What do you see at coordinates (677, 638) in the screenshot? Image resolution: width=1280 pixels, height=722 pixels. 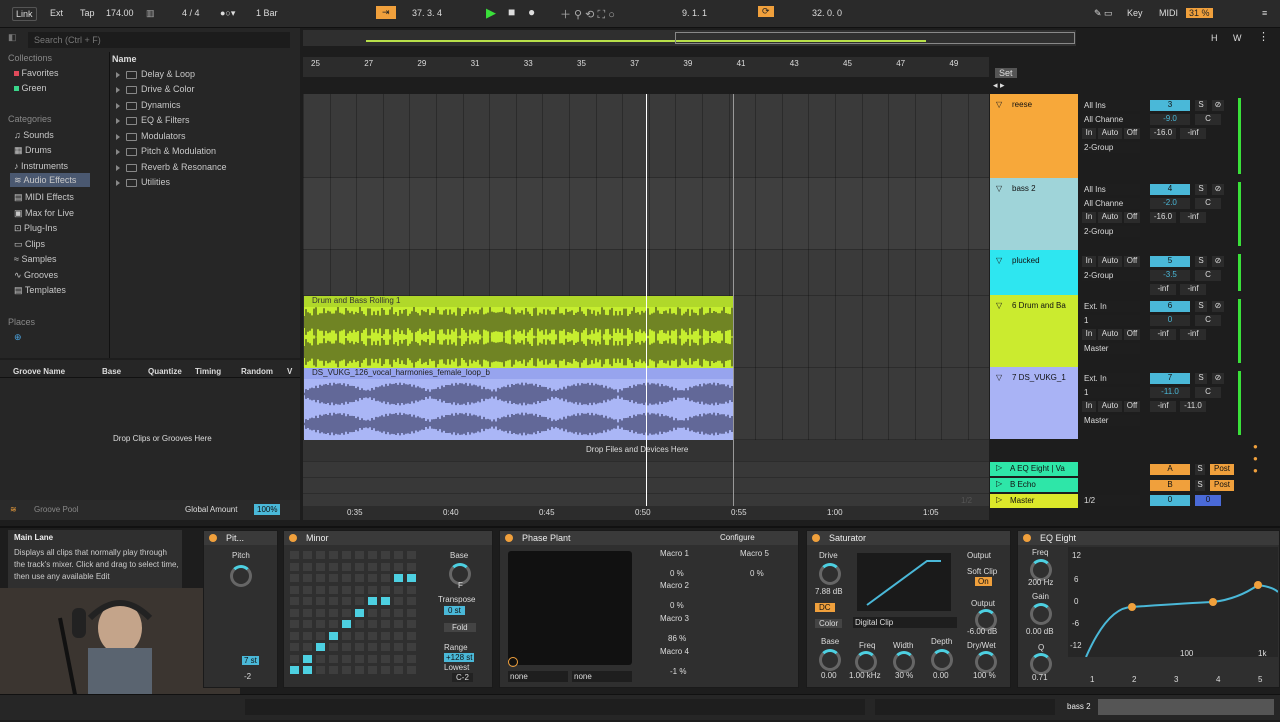 I see `macro3-value: 86 %` at bounding box center [677, 638].